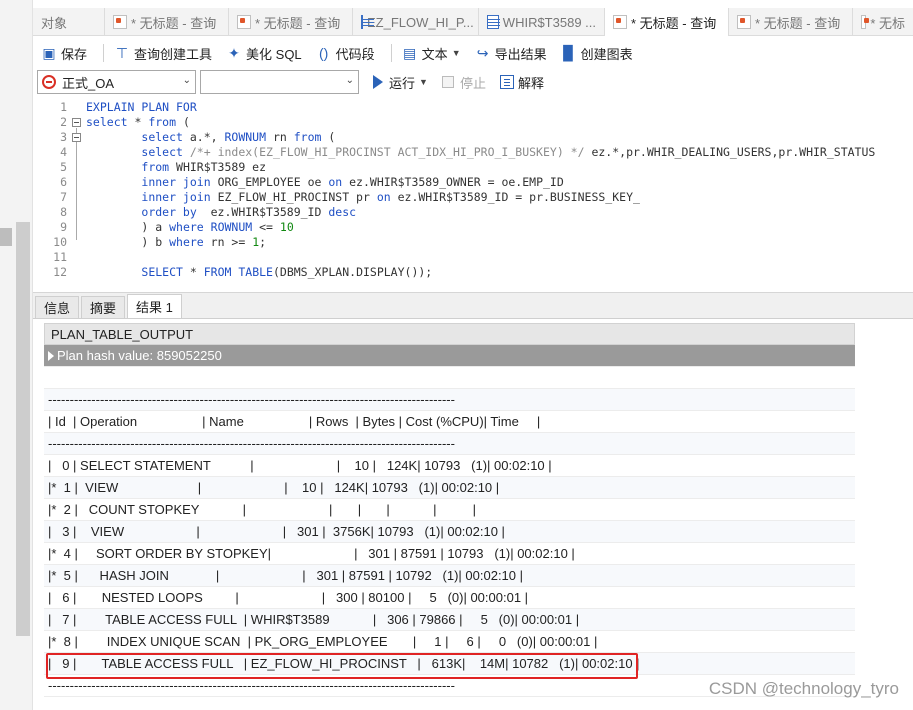  I want to click on create-chart-button: ▉ 创建图表, so click(597, 53).